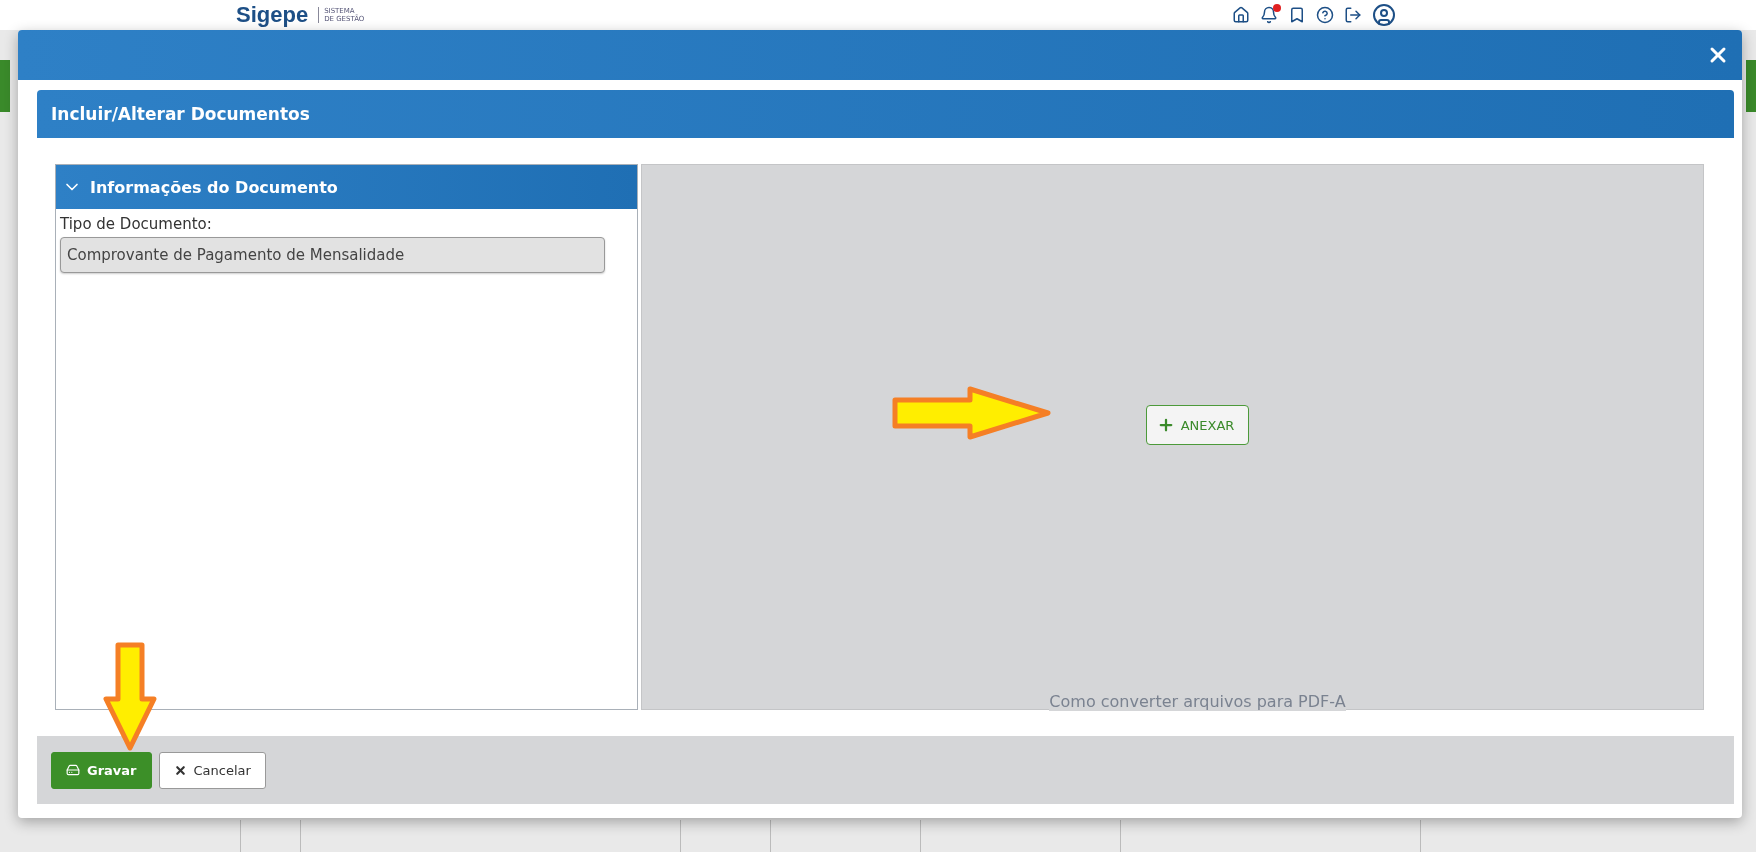 The width and height of the screenshot is (1756, 852). Describe the element at coordinates (332, 255) in the screenshot. I see `document-type-field: Comprovante de Pagamento de Mensalidade` at that location.